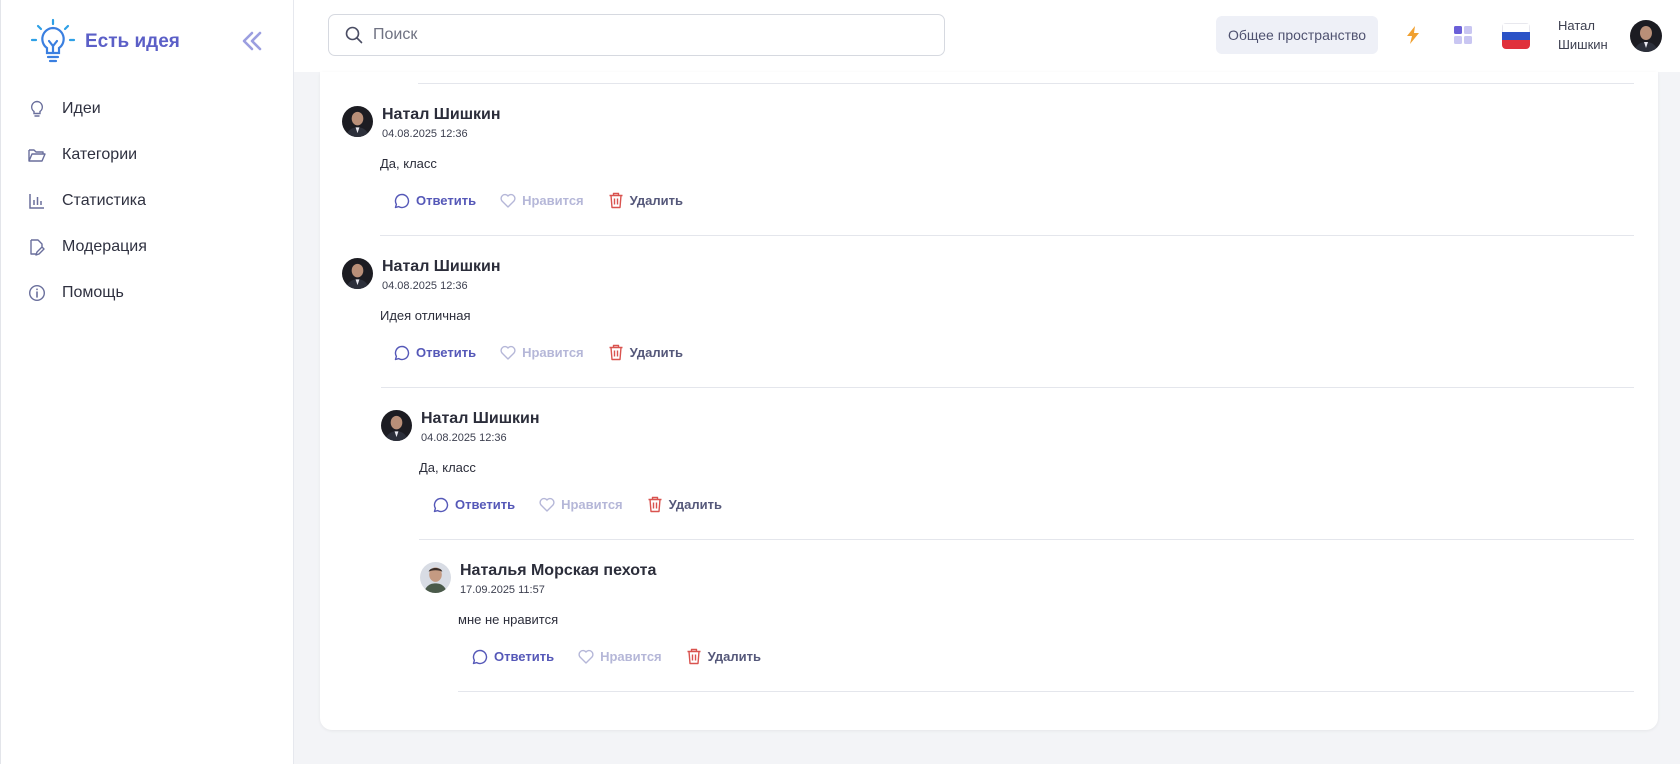  I want to click on comment-date: 17.09.2025 11:57, so click(502, 590).